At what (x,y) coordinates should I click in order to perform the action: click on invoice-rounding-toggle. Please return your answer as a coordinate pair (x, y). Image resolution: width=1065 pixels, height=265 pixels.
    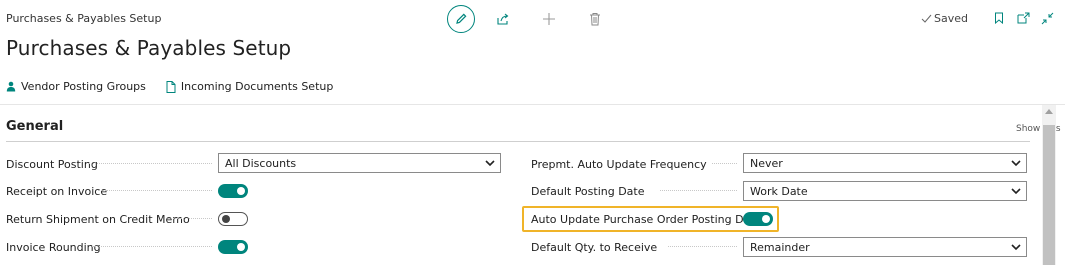
    Looking at the image, I should click on (233, 247).